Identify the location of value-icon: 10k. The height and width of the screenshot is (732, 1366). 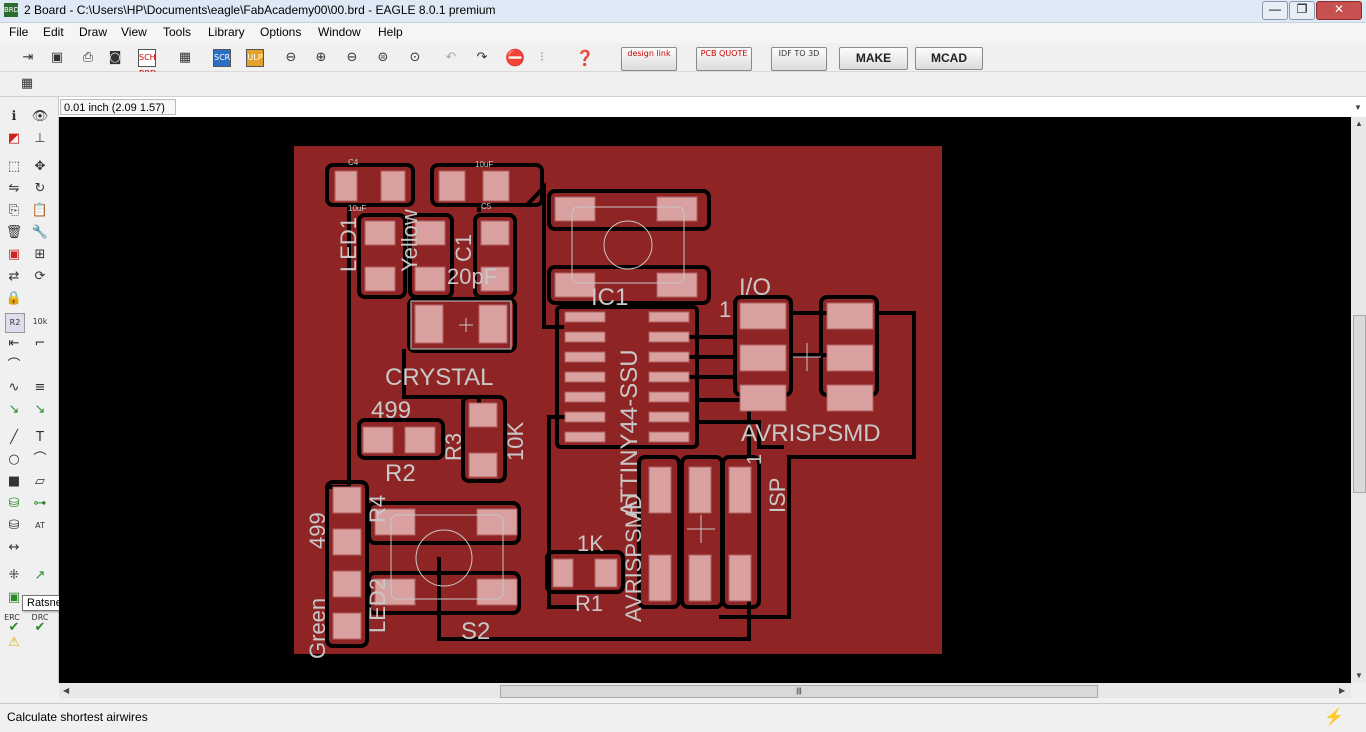
(40, 322).